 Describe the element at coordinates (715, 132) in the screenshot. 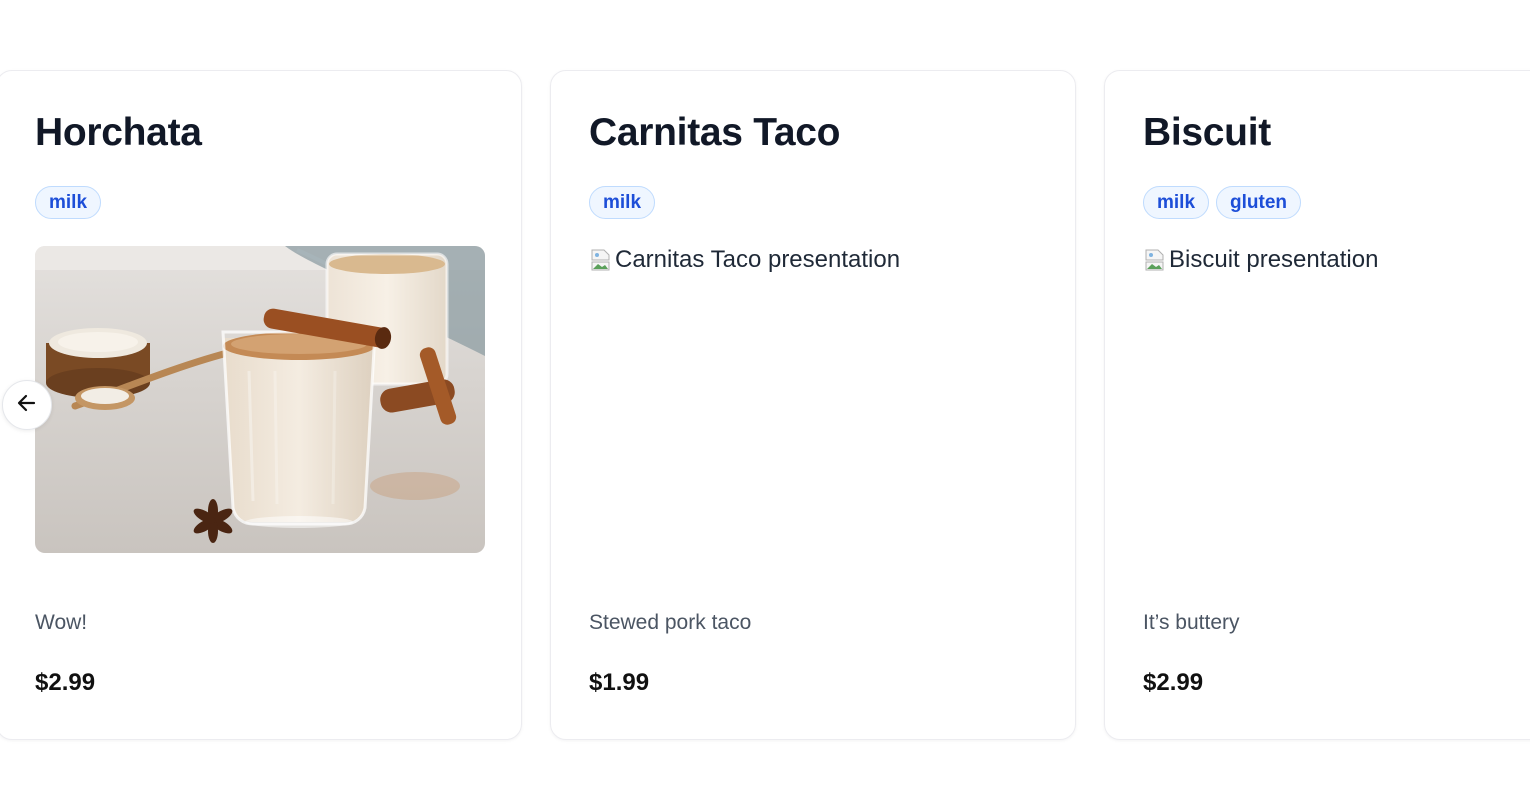

I see `card-title: Carnitas Taco` at that location.